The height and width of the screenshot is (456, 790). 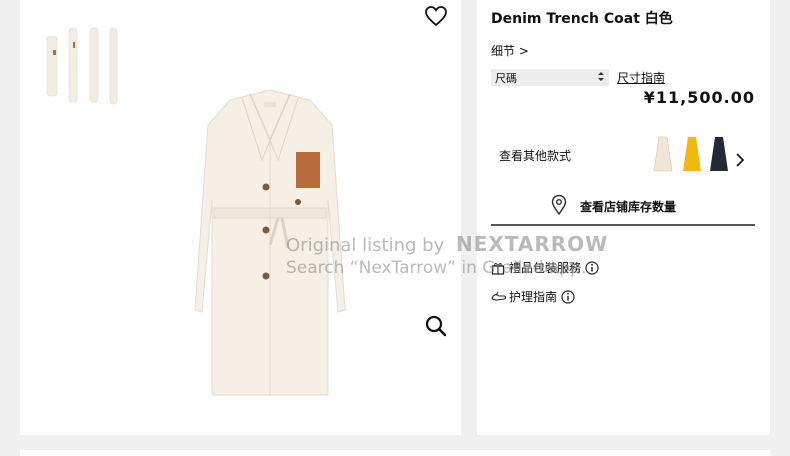 I want to click on size-select: 尺碼, so click(x=550, y=77).